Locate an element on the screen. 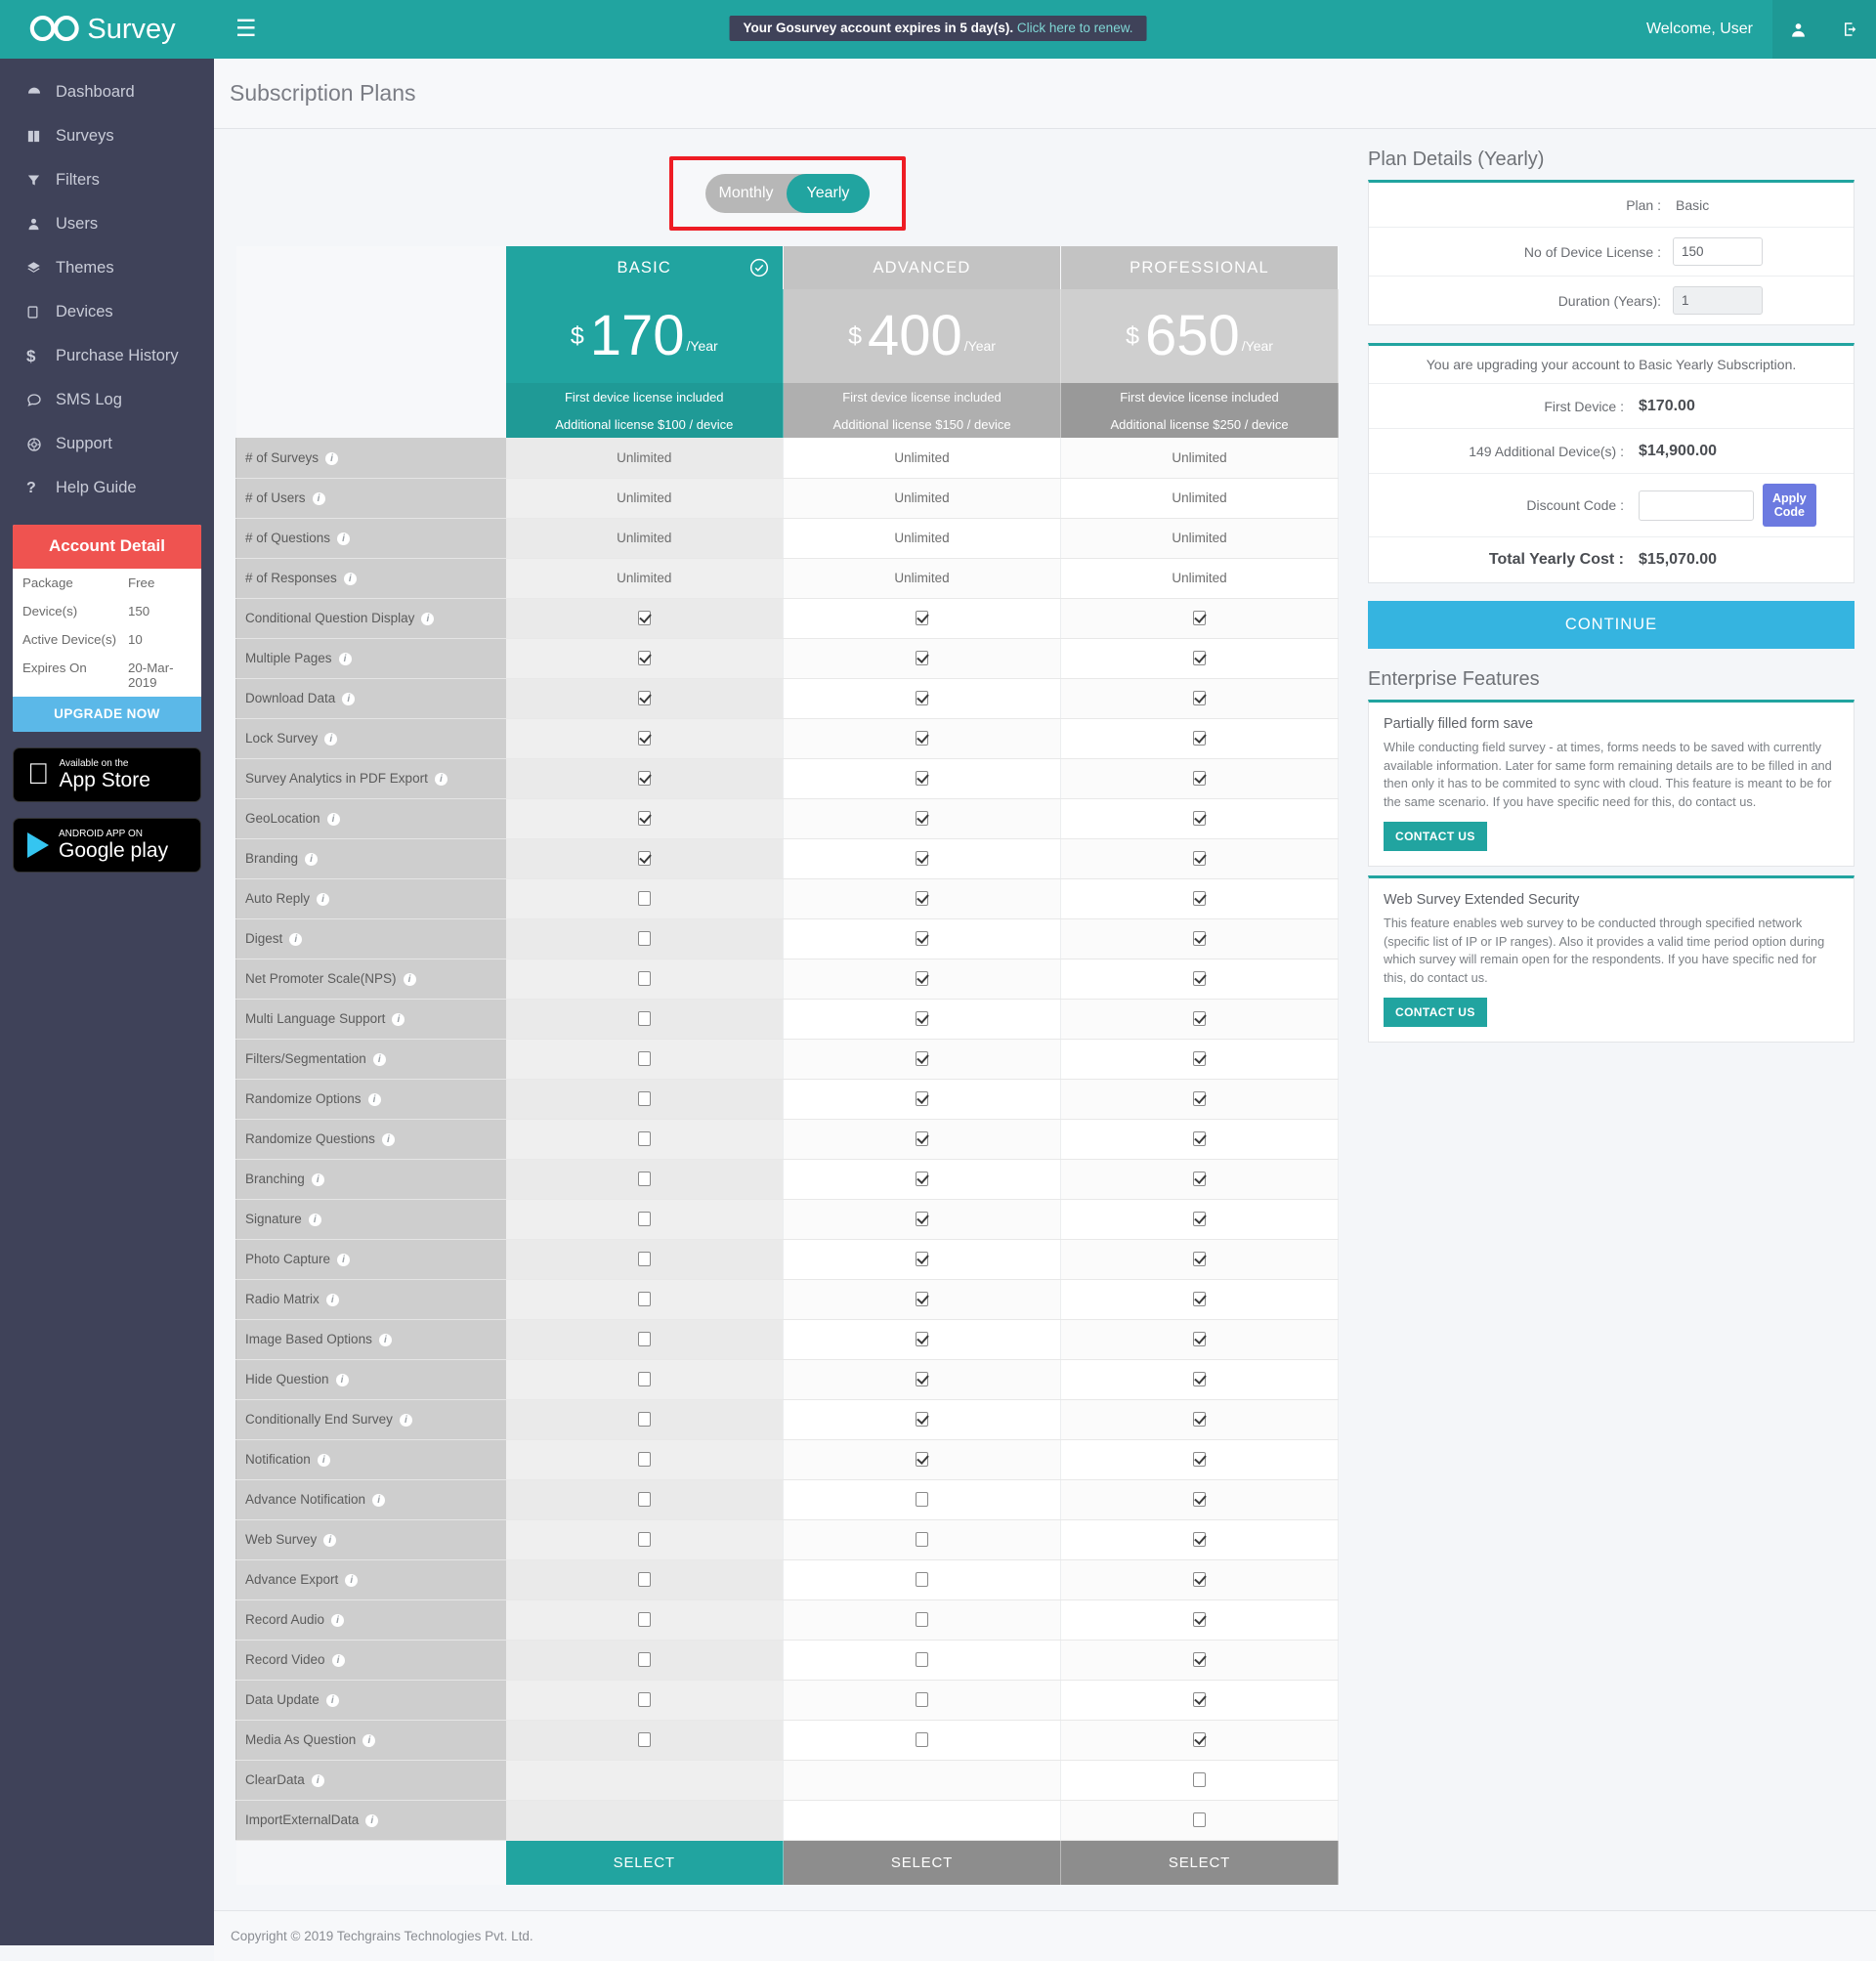  duration-input is located at coordinates (1718, 301).